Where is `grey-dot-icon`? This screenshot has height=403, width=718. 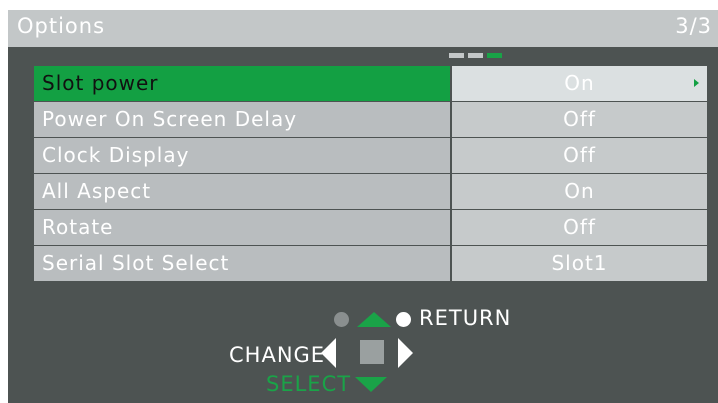
grey-dot-icon is located at coordinates (341, 319).